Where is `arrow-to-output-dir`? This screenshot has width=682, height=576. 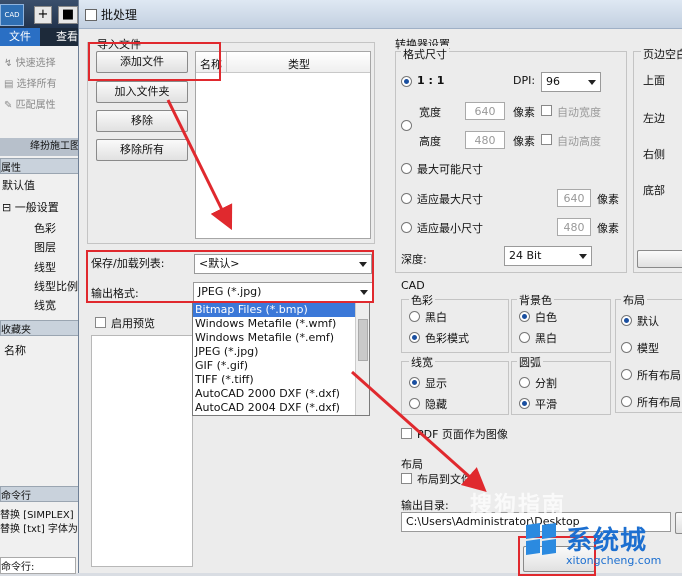 arrow-to-output-dir is located at coordinates (419, 431).